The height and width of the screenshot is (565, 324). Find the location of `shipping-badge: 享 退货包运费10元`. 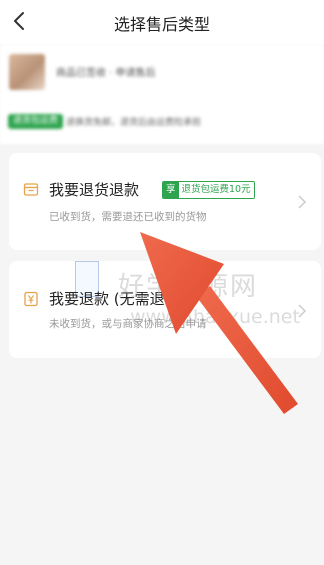

shipping-badge: 享 退货包运费10元 is located at coordinates (208, 190).